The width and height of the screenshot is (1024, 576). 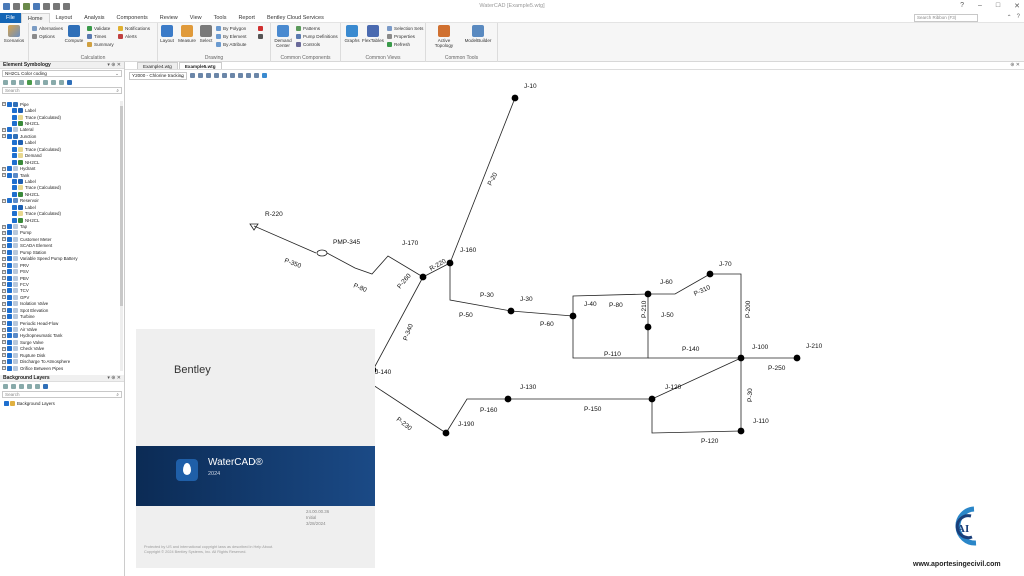 What do you see at coordinates (255, 476) in the screenshot?
I see `splash-band` at bounding box center [255, 476].